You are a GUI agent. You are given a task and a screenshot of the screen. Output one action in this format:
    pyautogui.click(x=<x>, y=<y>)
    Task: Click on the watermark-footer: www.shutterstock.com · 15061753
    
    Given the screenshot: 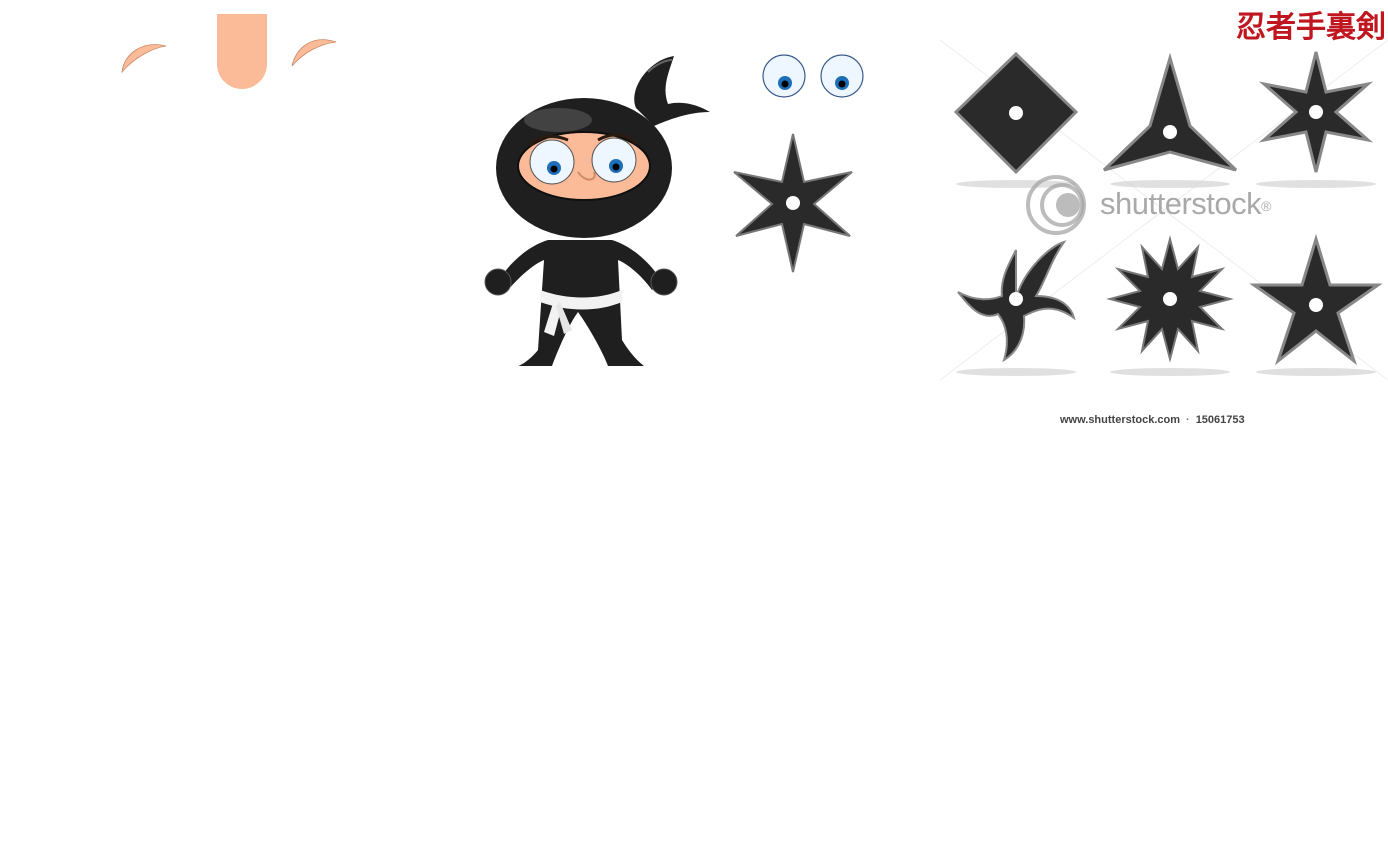 What is the action you would take?
    pyautogui.click(x=1175, y=420)
    